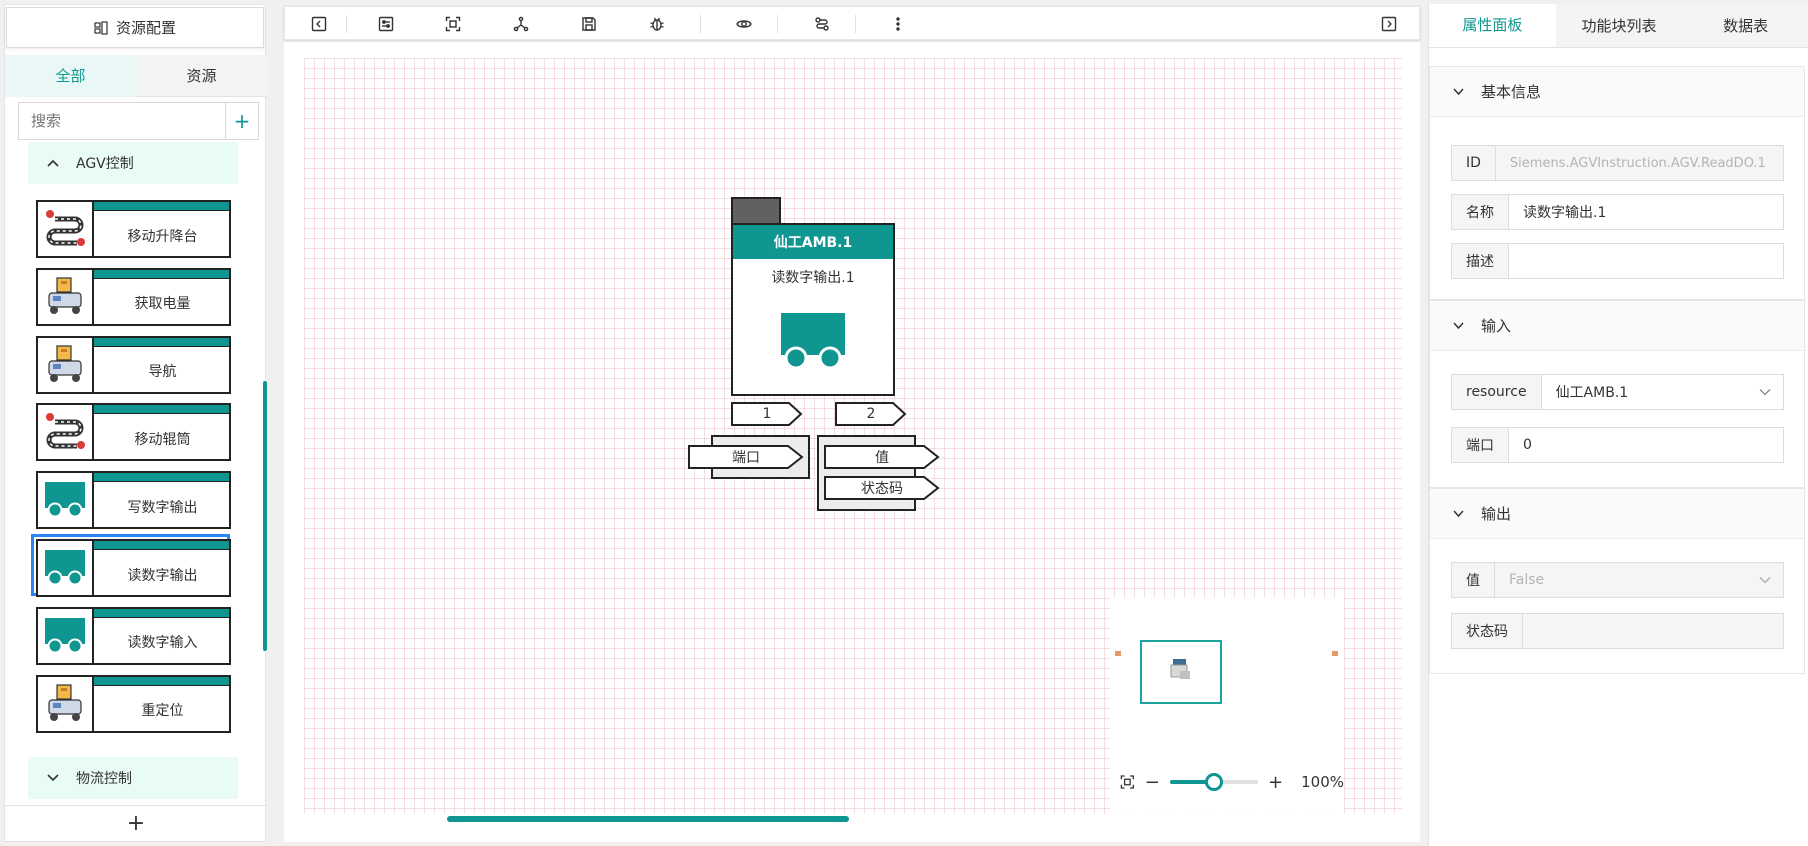 The width and height of the screenshot is (1808, 846). I want to click on function-block-item: 移动辊筒, so click(131, 430).